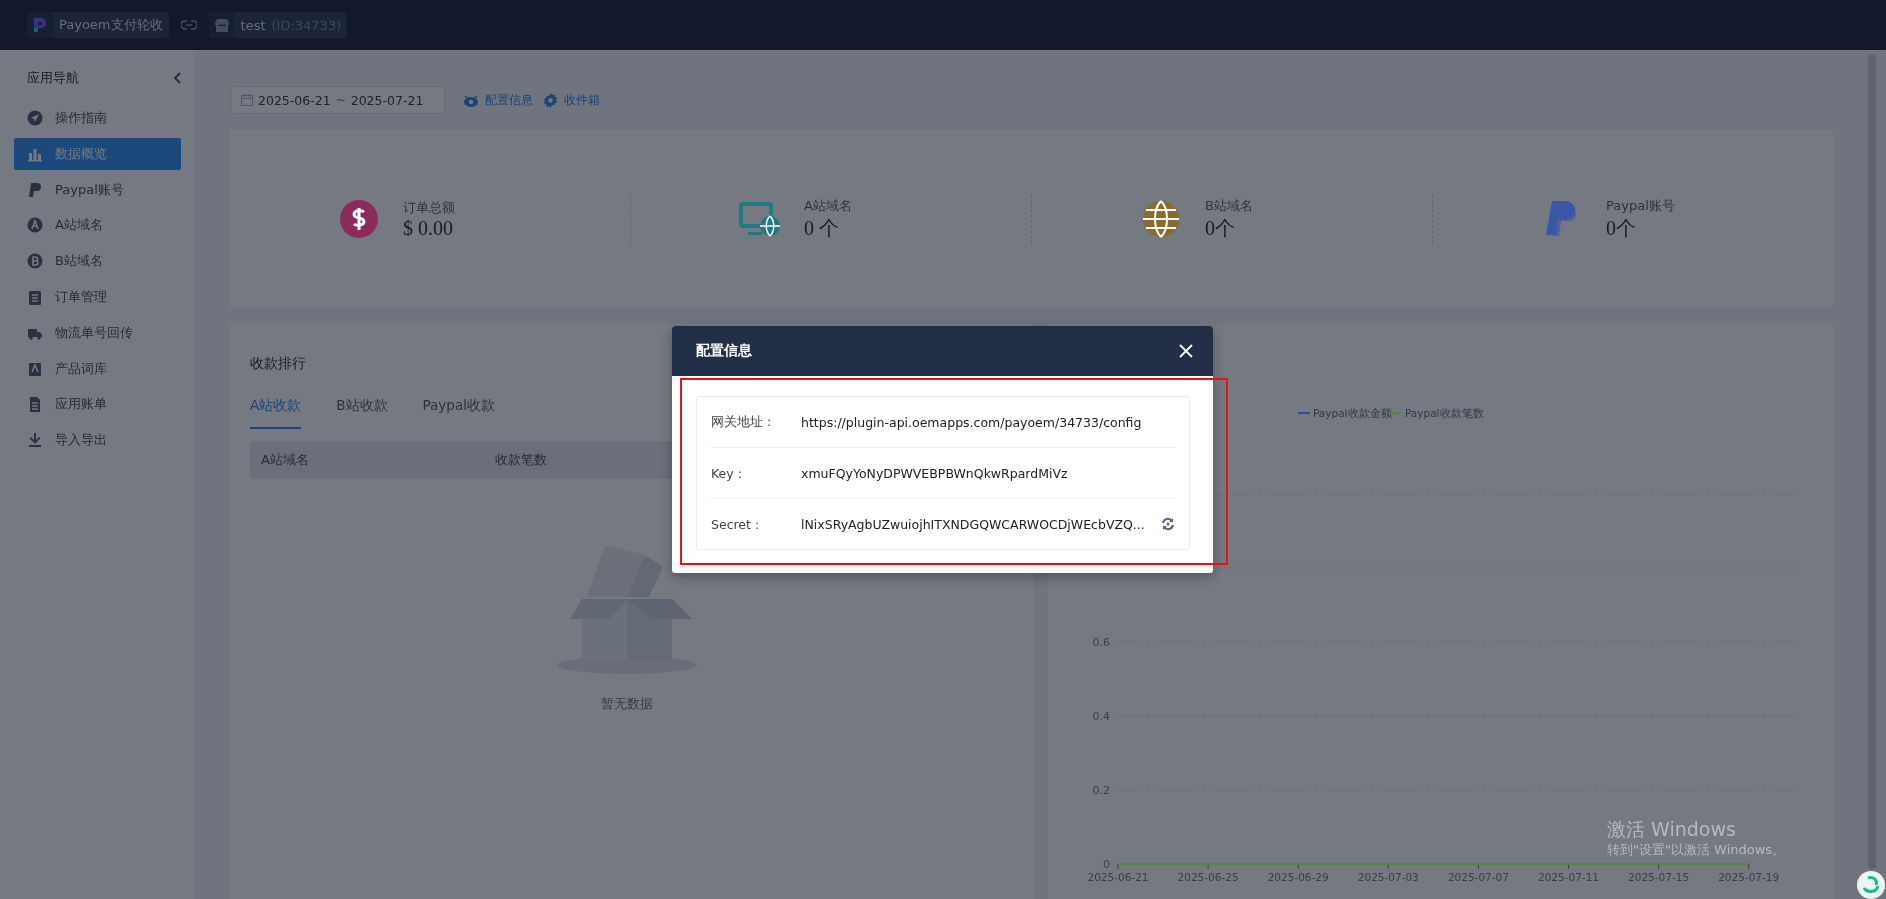  Describe the element at coordinates (1298, 877) in the screenshot. I see `x-tick-label: 2025-06-29` at that location.